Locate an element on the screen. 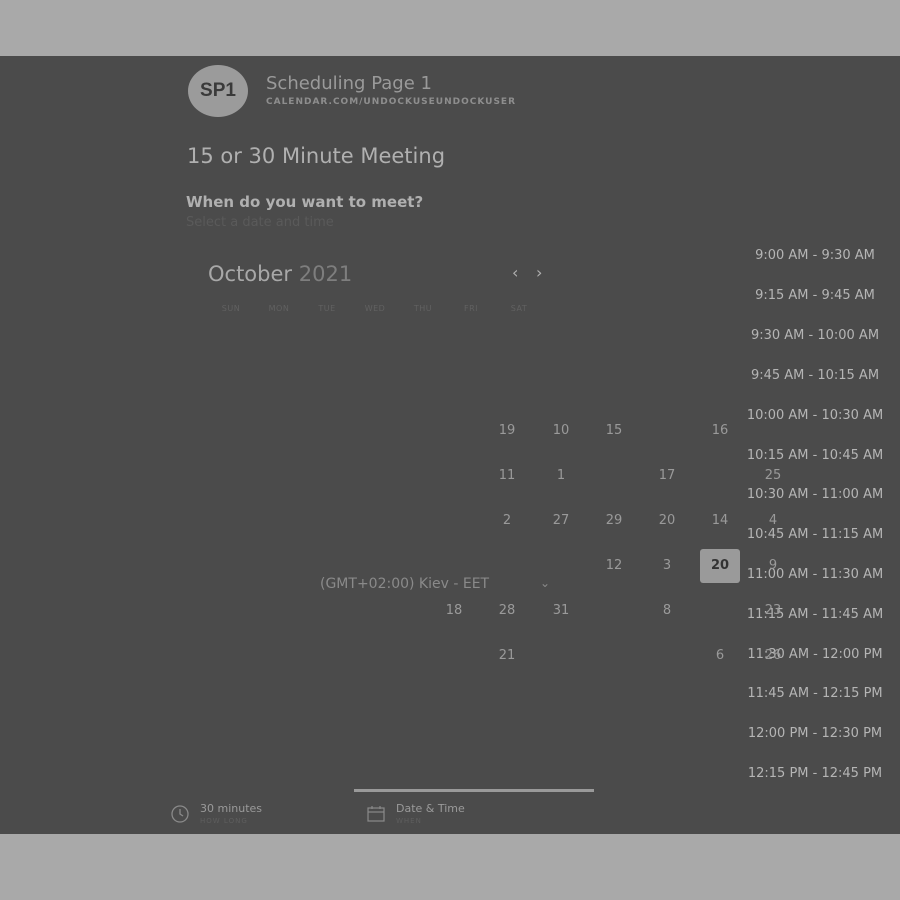 The image size is (900, 900). calendar-month-heading: October 2021 is located at coordinates (280, 274).